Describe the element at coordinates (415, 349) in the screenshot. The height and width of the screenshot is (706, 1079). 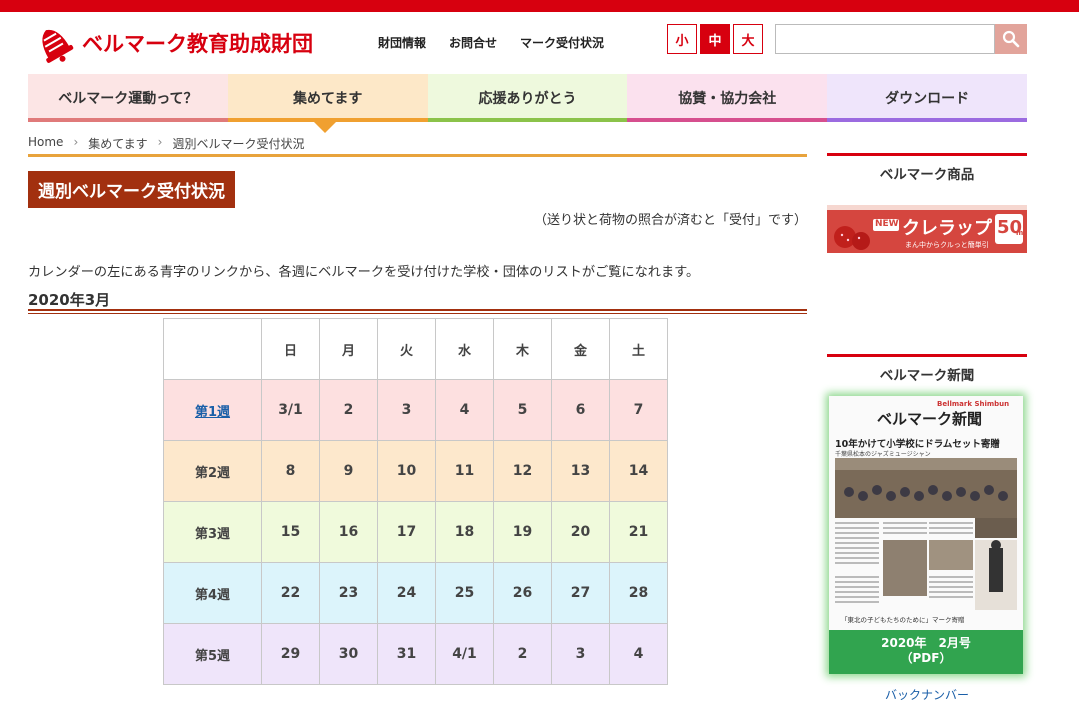
I see `calendar-header-row: 日 月 火 水 木 金 土` at that location.